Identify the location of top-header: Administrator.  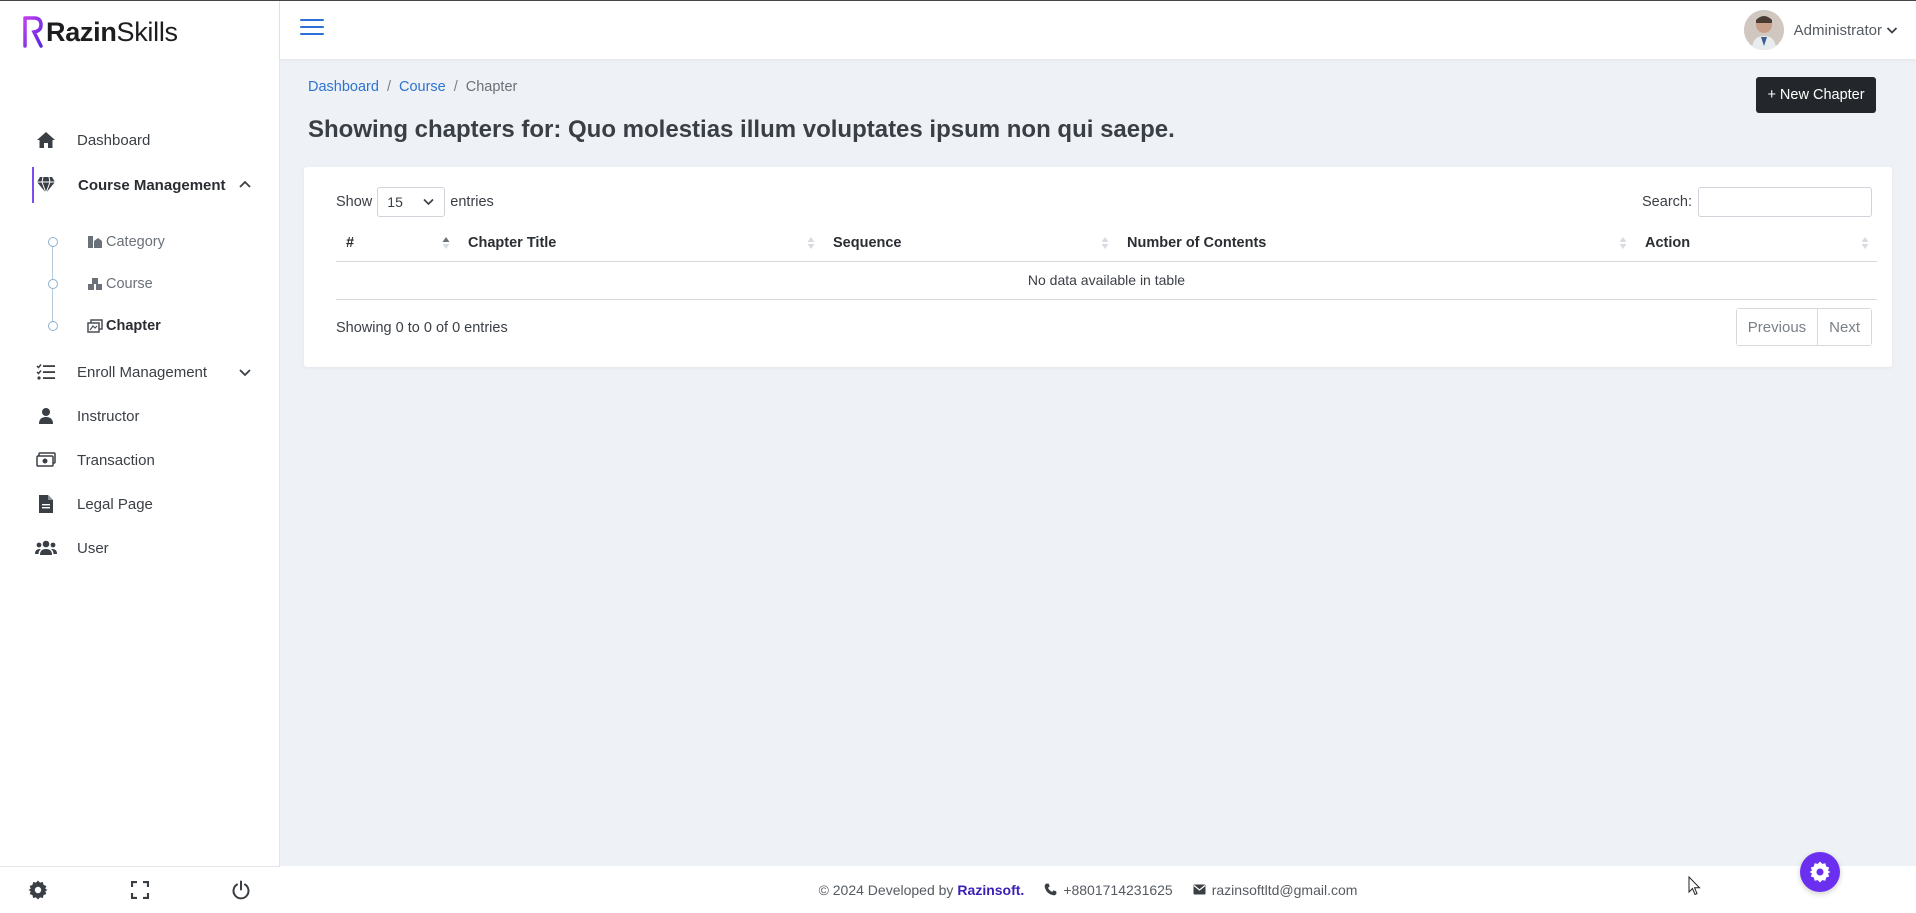
(1098, 30).